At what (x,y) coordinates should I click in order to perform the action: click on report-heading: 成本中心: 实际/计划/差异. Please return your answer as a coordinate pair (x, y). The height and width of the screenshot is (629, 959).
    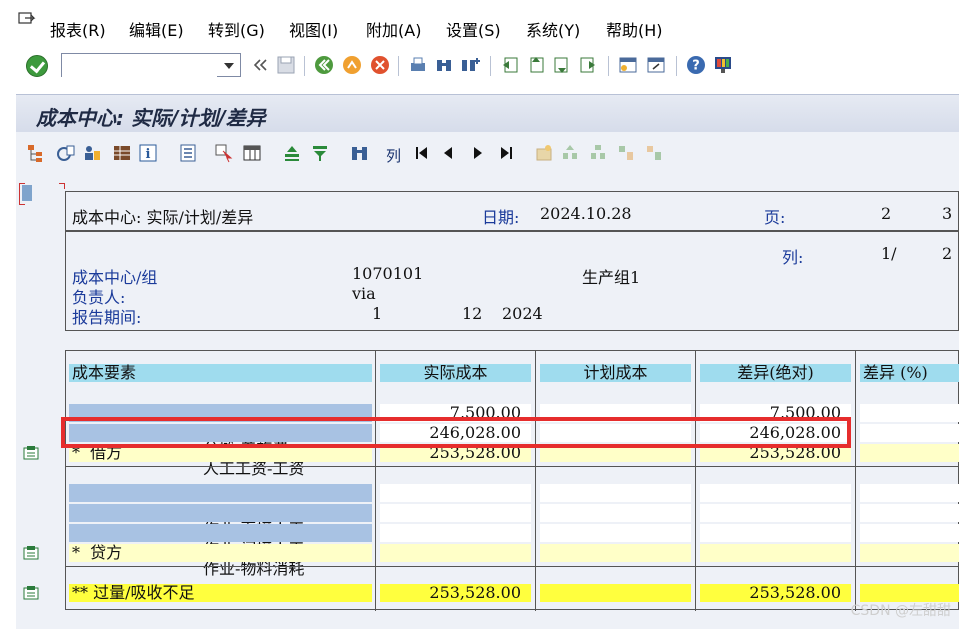
    Looking at the image, I should click on (163, 217).